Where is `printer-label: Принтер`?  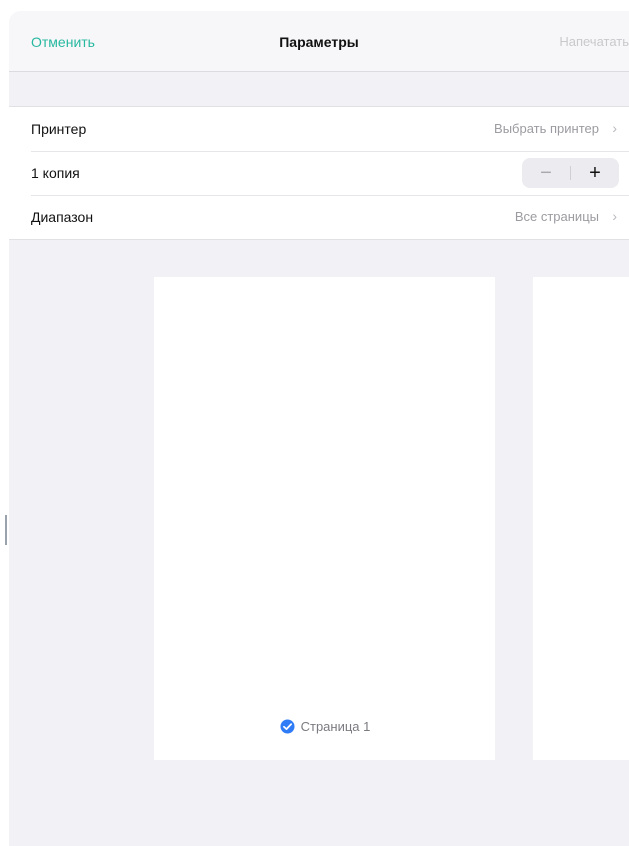 printer-label: Принтер is located at coordinates (59, 129).